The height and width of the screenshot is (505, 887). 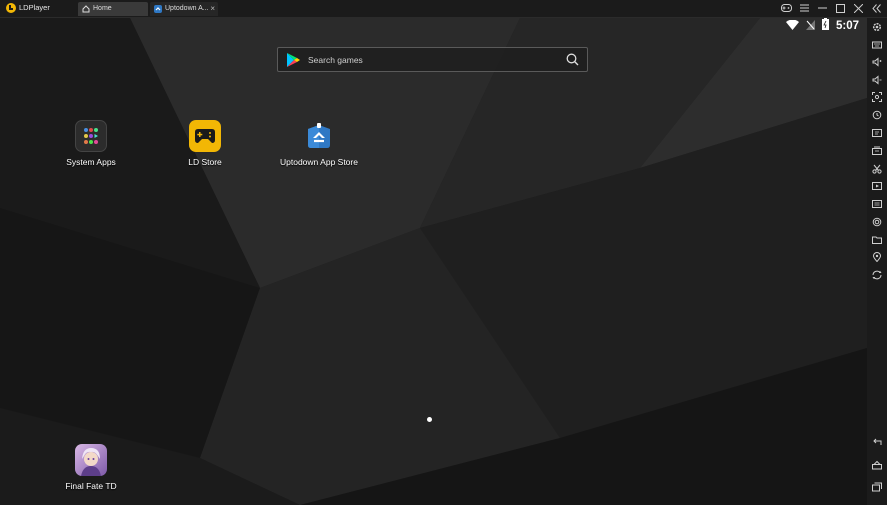 I want to click on app-label: Final Fate TD, so click(x=91, y=486).